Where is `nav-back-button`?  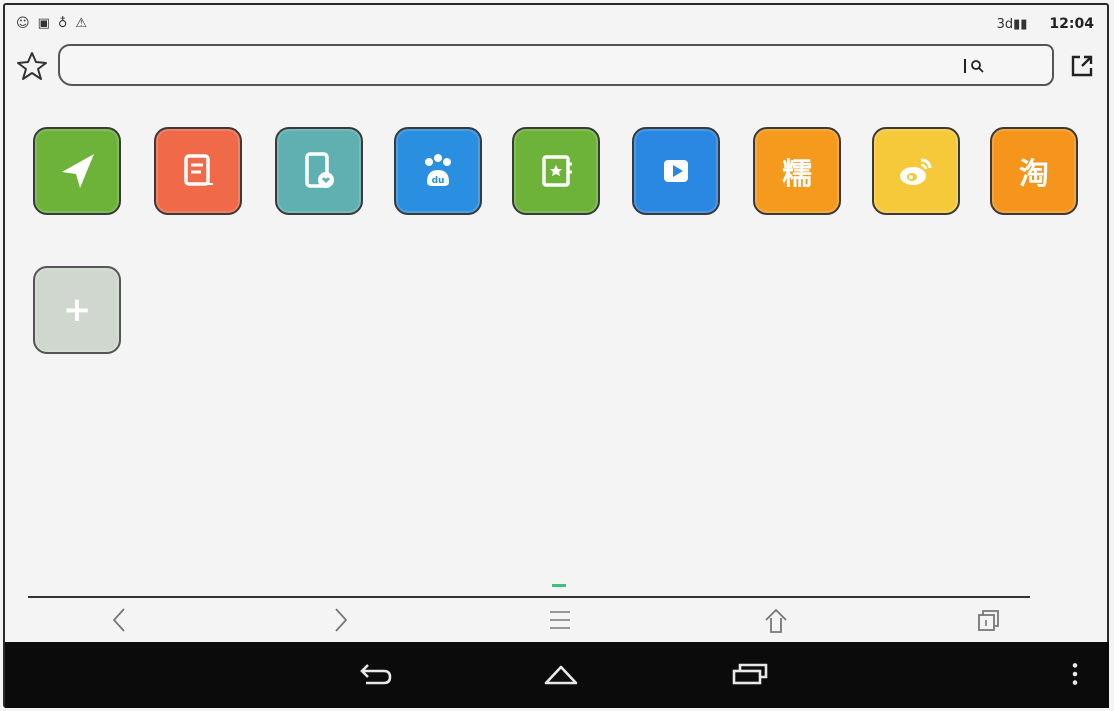 nav-back-button is located at coordinates (375, 674).